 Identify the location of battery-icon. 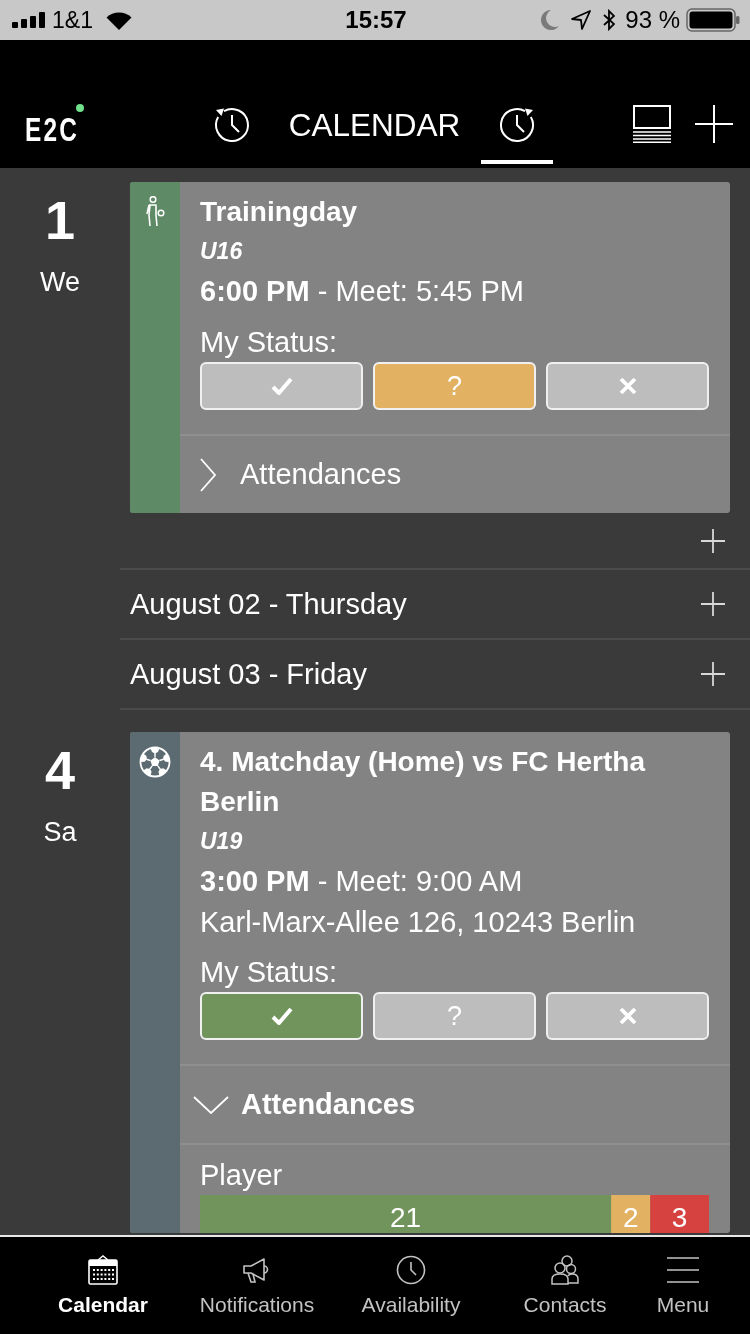
(713, 20).